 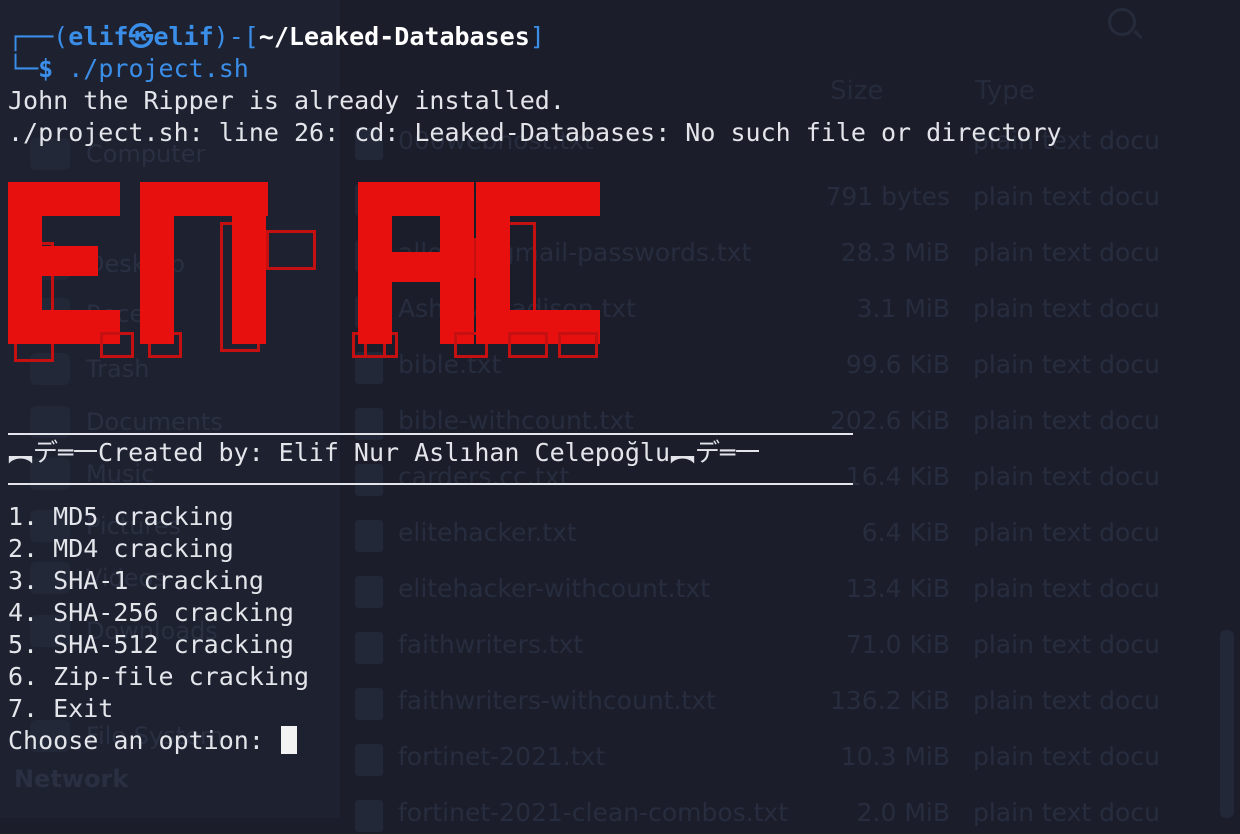 What do you see at coordinates (236, 36) in the screenshot?
I see `prompt-frame-mid: )-[` at bounding box center [236, 36].